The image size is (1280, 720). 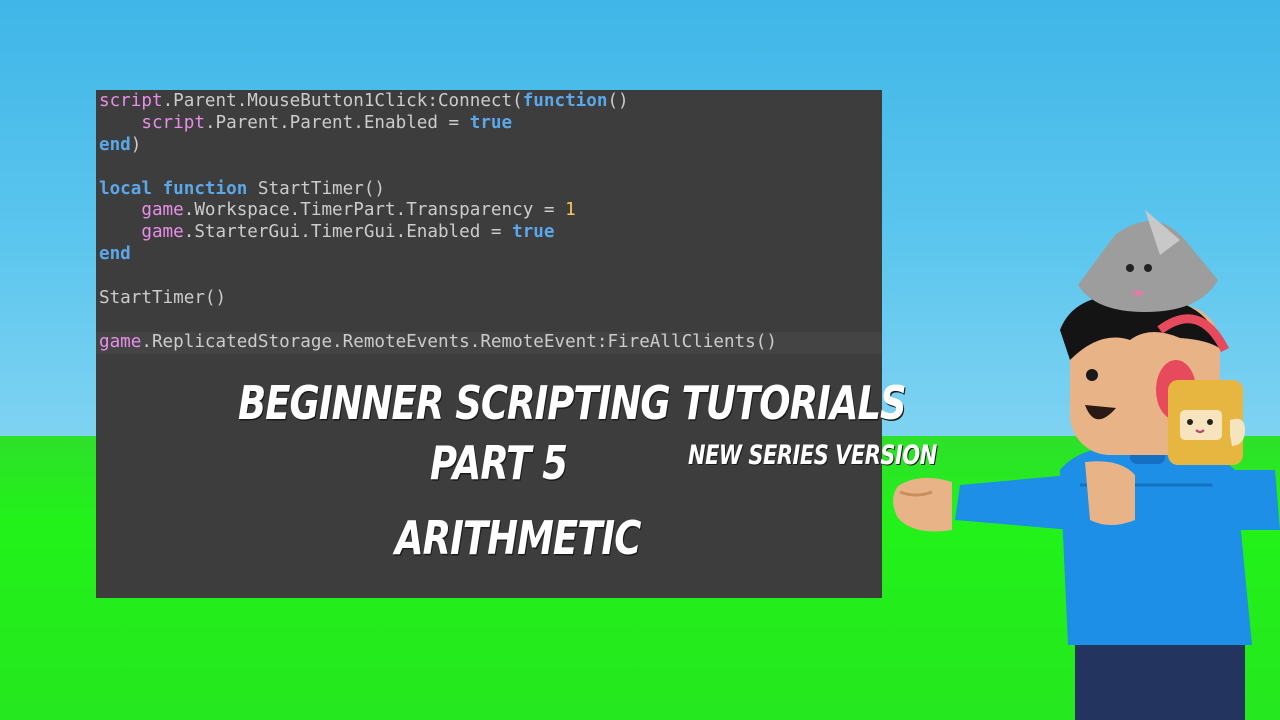 What do you see at coordinates (572, 403) in the screenshot?
I see `title-heading: BEGINNER SCRIPTING TUTORIALS` at bounding box center [572, 403].